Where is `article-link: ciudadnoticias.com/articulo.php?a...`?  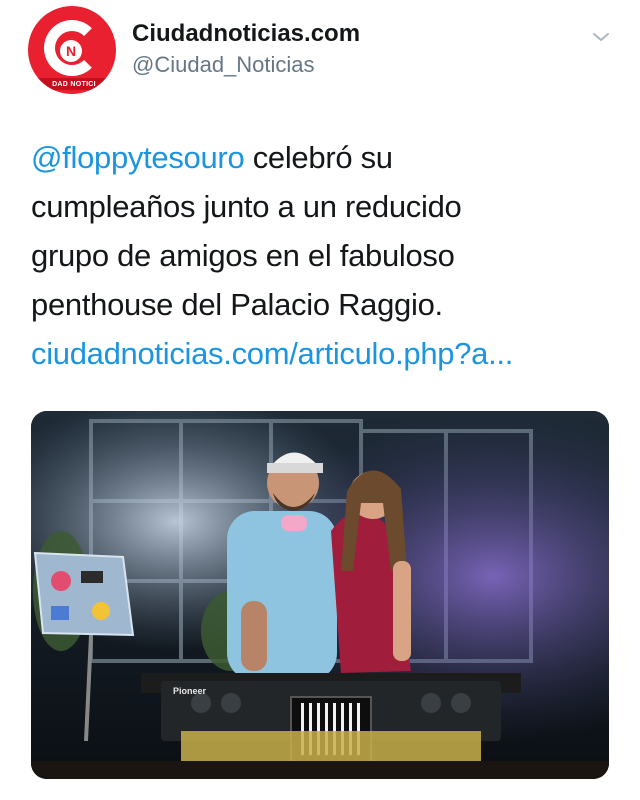
article-link: ciudadnoticias.com/articulo.php?a... is located at coordinates (323, 354).